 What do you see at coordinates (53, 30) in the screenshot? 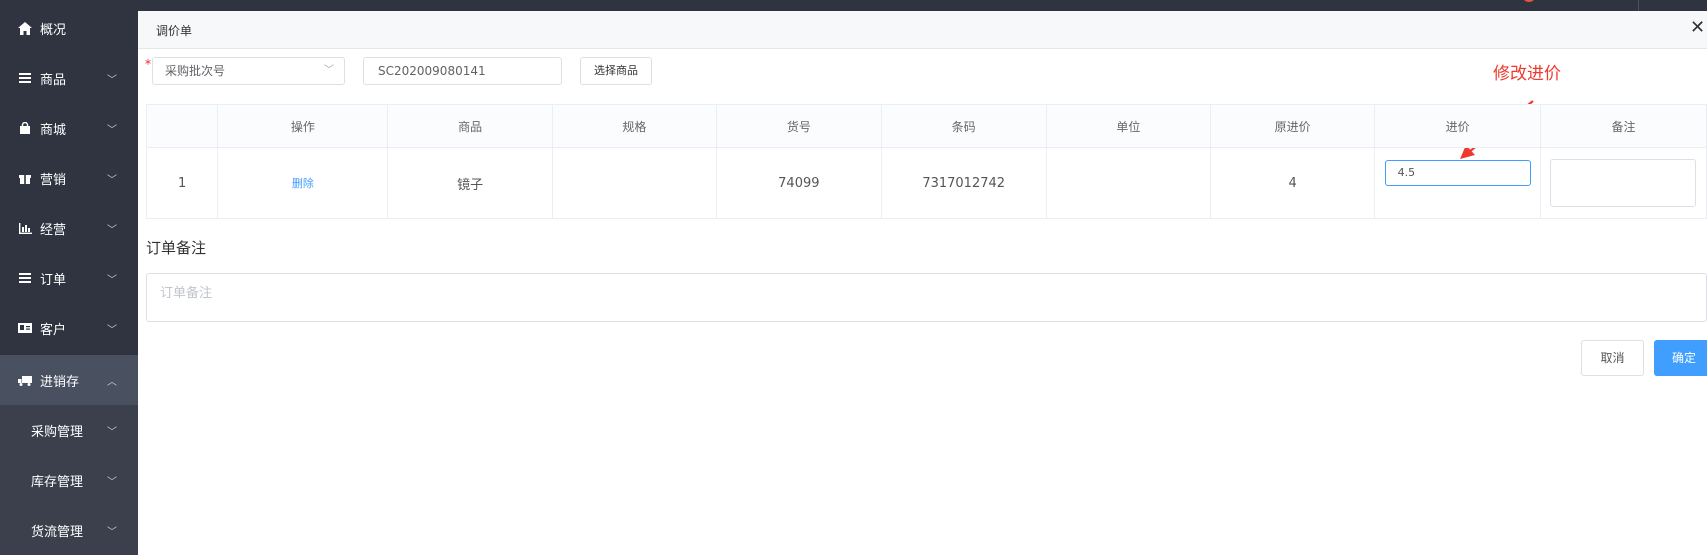
I see `sidebar-item-label: 概况` at bounding box center [53, 30].